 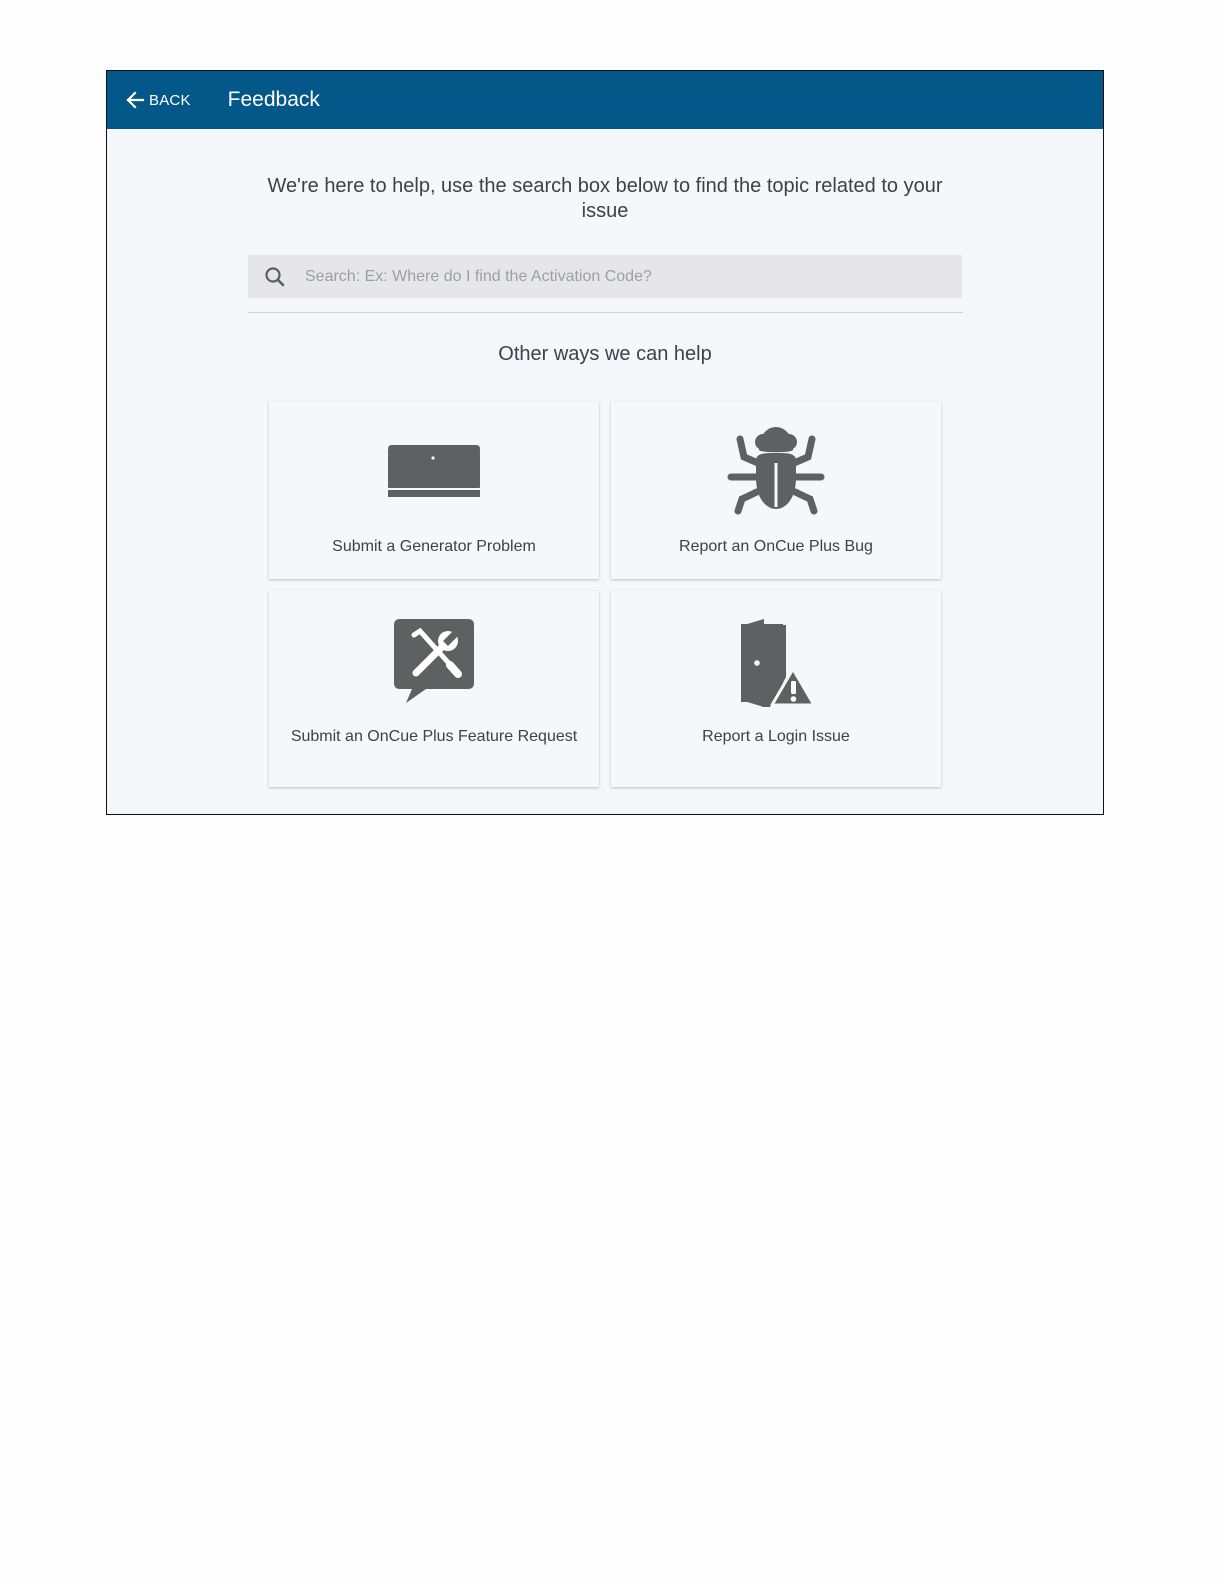 I want to click on card-label-feature: Submit an OnCue Plus Feature Request, so click(x=434, y=736).